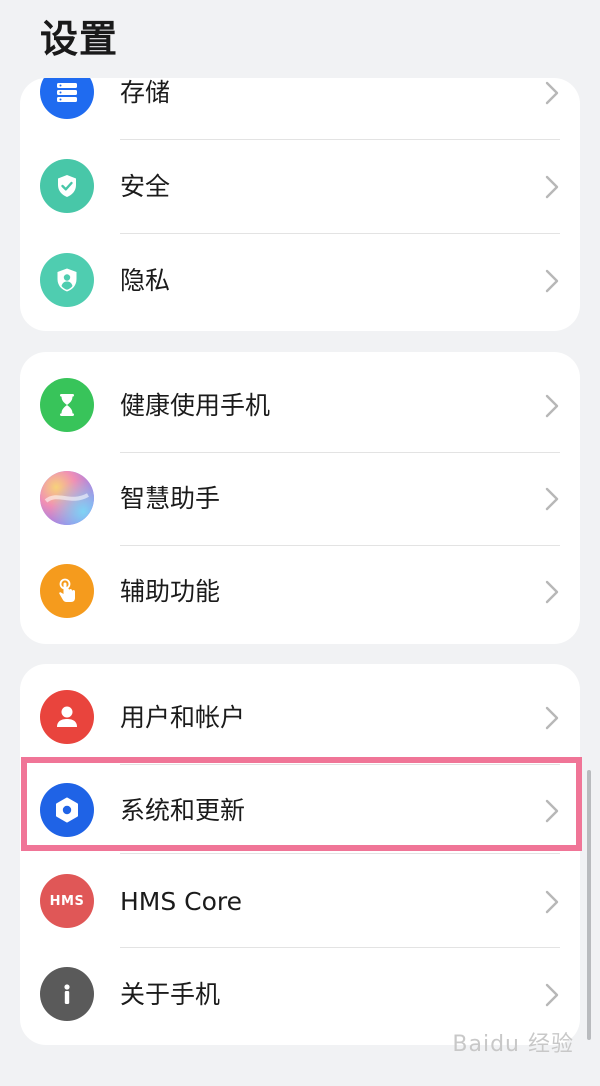 The image size is (600, 1086). I want to click on storage-icon, so click(67, 98).